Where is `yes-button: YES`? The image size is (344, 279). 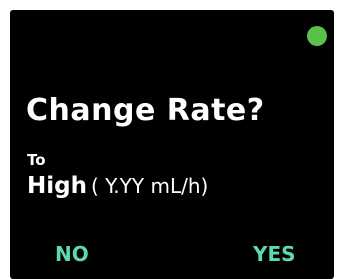
yes-button: YES is located at coordinates (274, 254).